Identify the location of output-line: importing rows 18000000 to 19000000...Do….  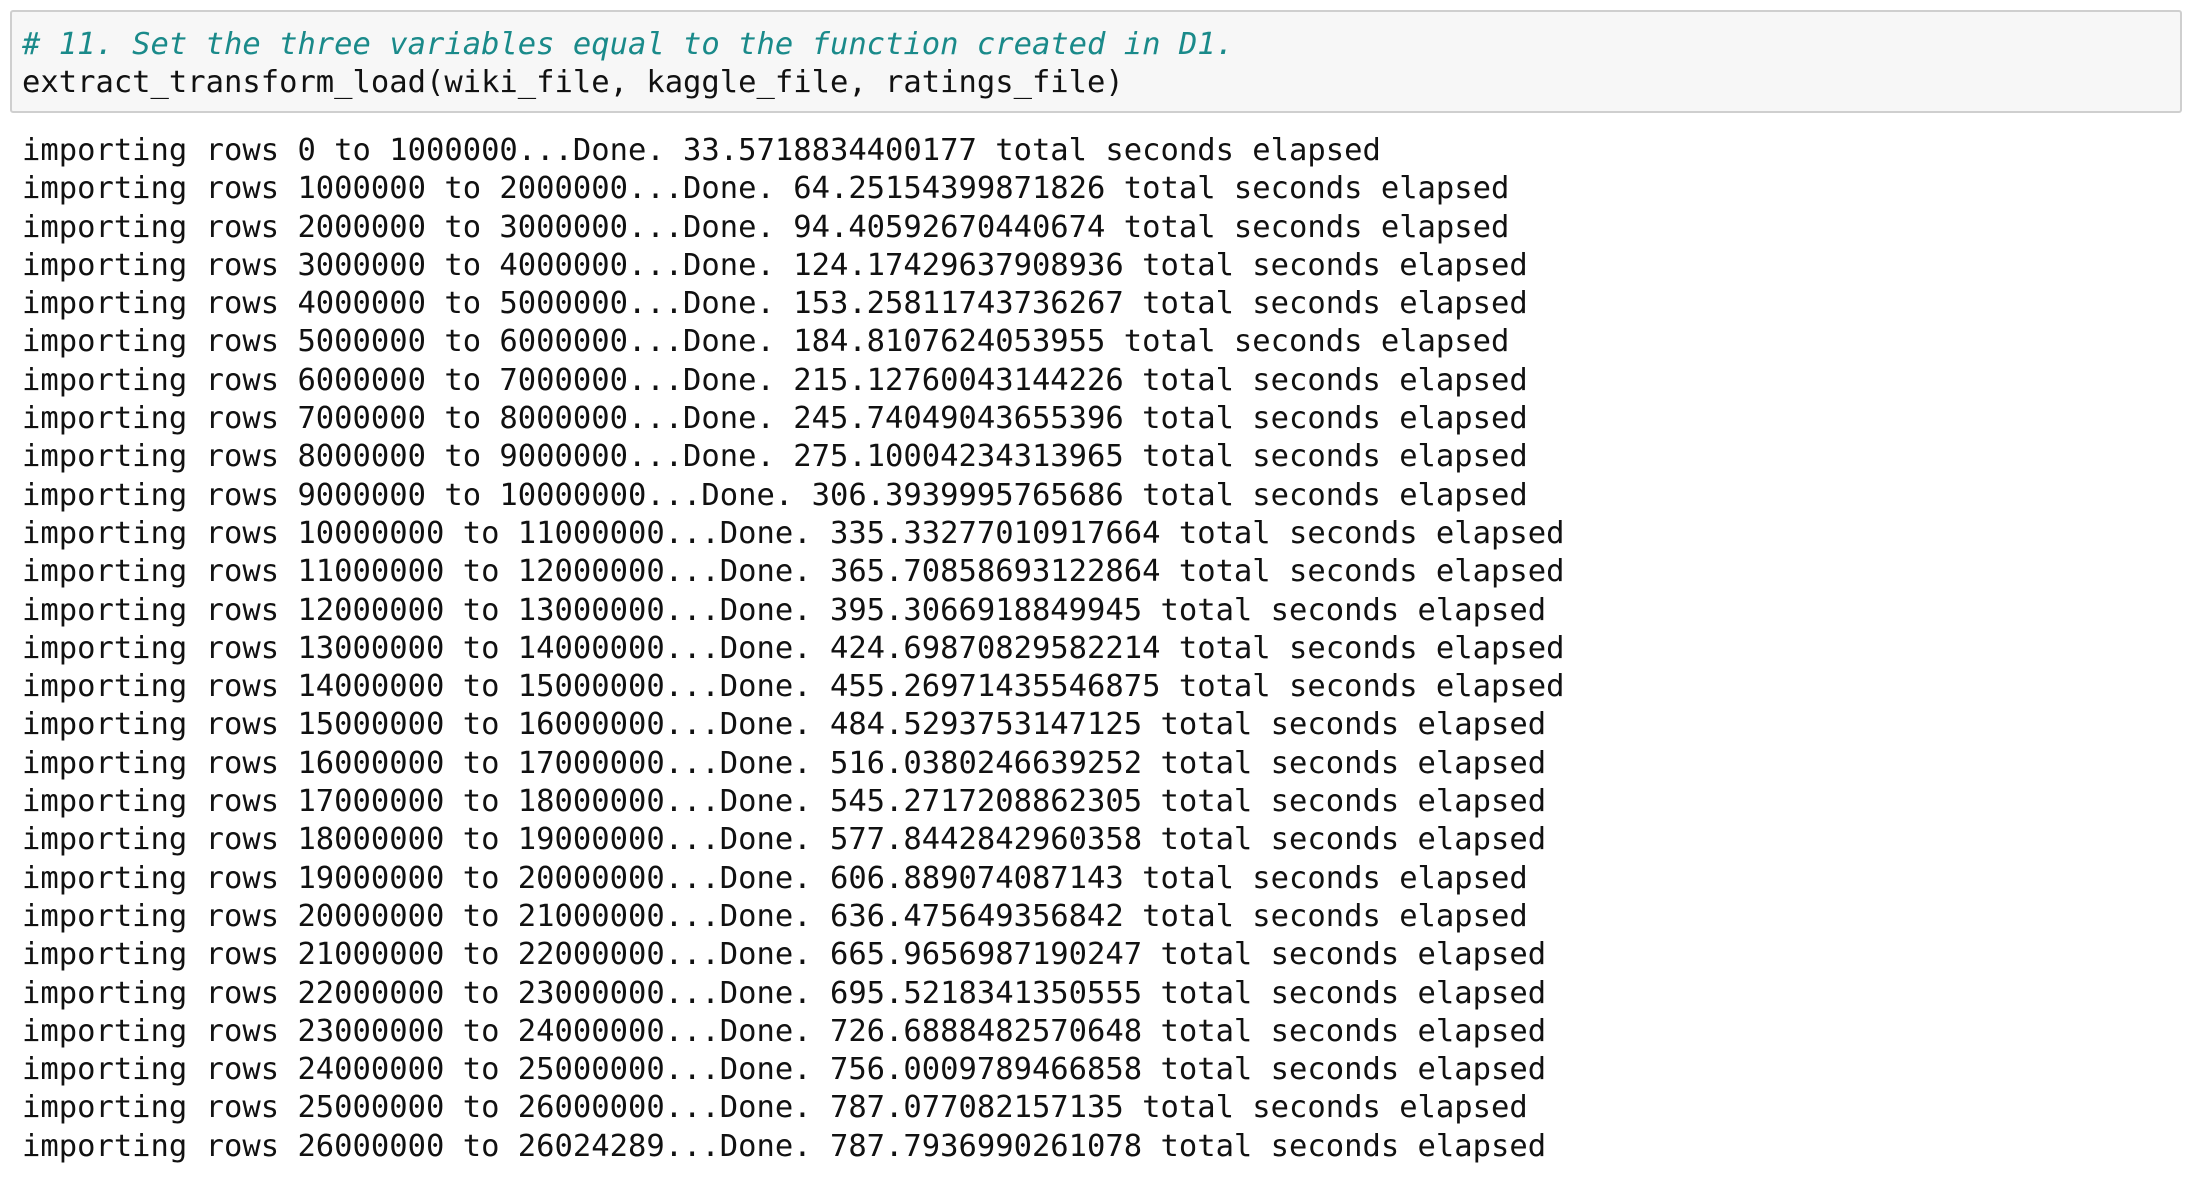
(784, 840).